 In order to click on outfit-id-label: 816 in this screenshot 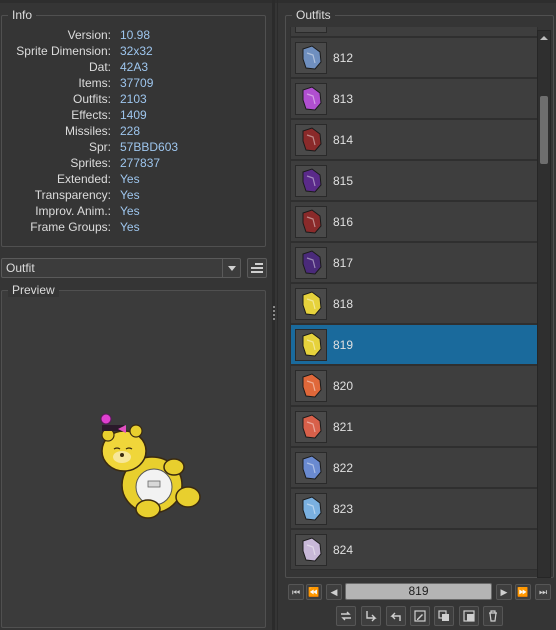, I will do `click(343, 222)`.